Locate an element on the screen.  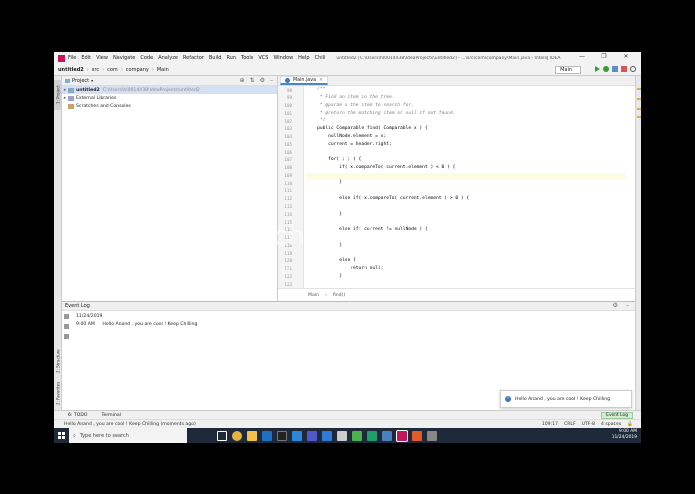
menu-navigate: Navigate is located at coordinates (124, 58).